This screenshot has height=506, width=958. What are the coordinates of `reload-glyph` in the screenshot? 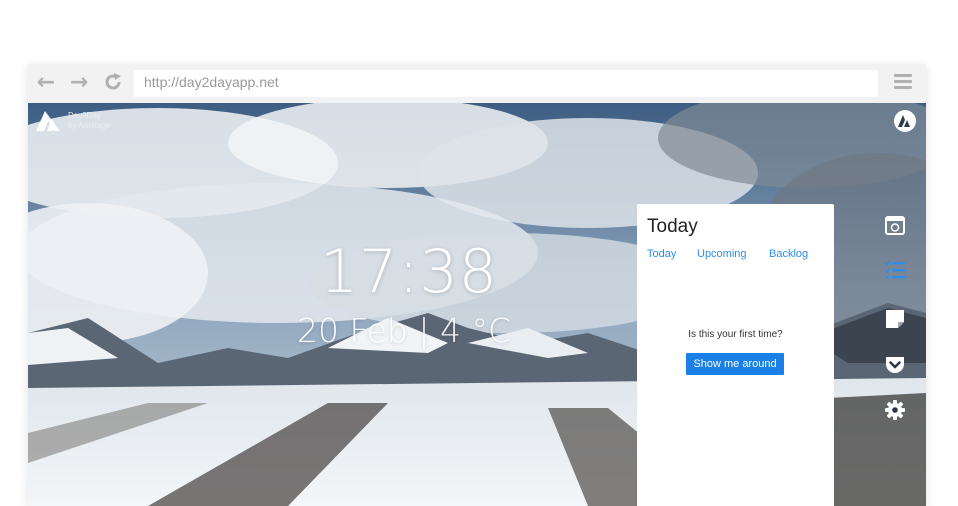 It's located at (113, 81).